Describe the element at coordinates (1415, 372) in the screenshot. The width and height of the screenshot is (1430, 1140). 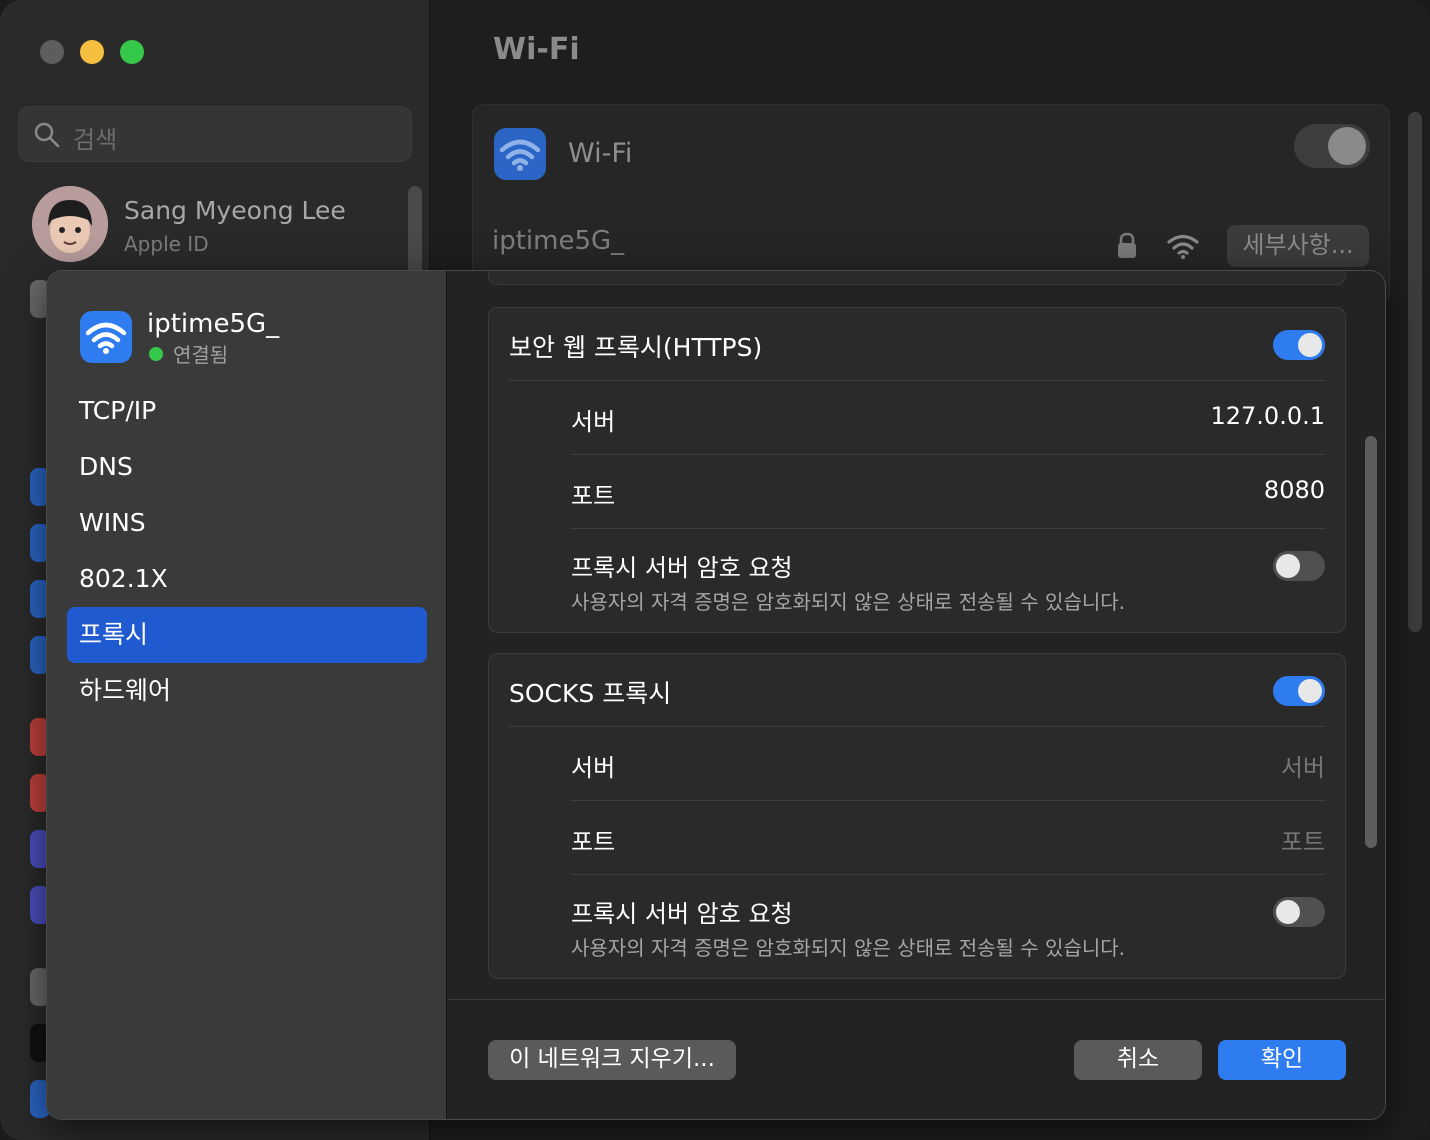
I see `main-scrollbar` at that location.